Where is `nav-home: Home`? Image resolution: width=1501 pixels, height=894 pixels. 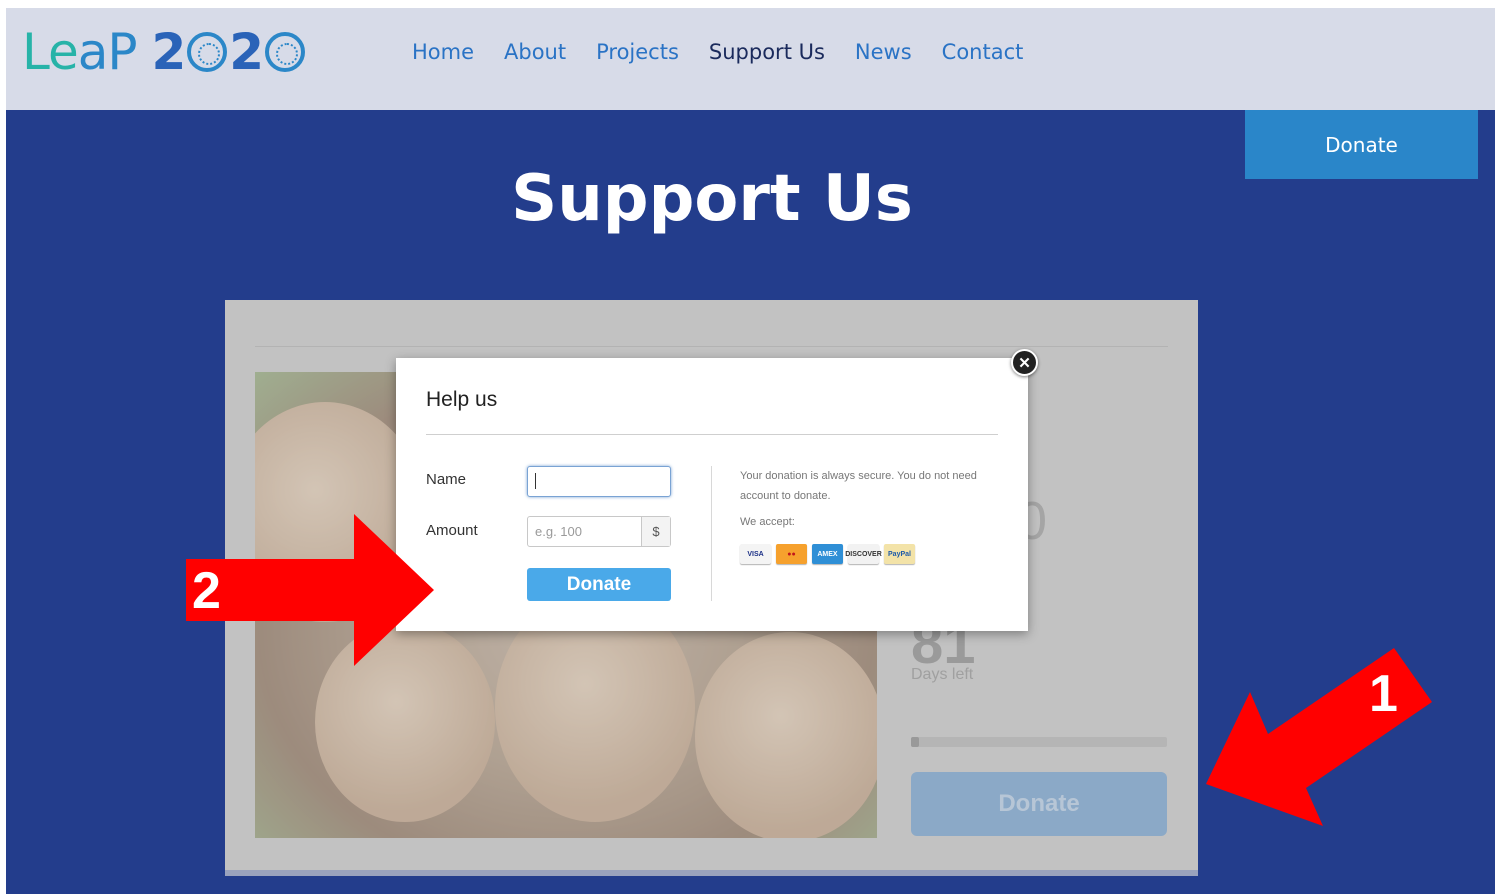
nav-home: Home is located at coordinates (443, 52).